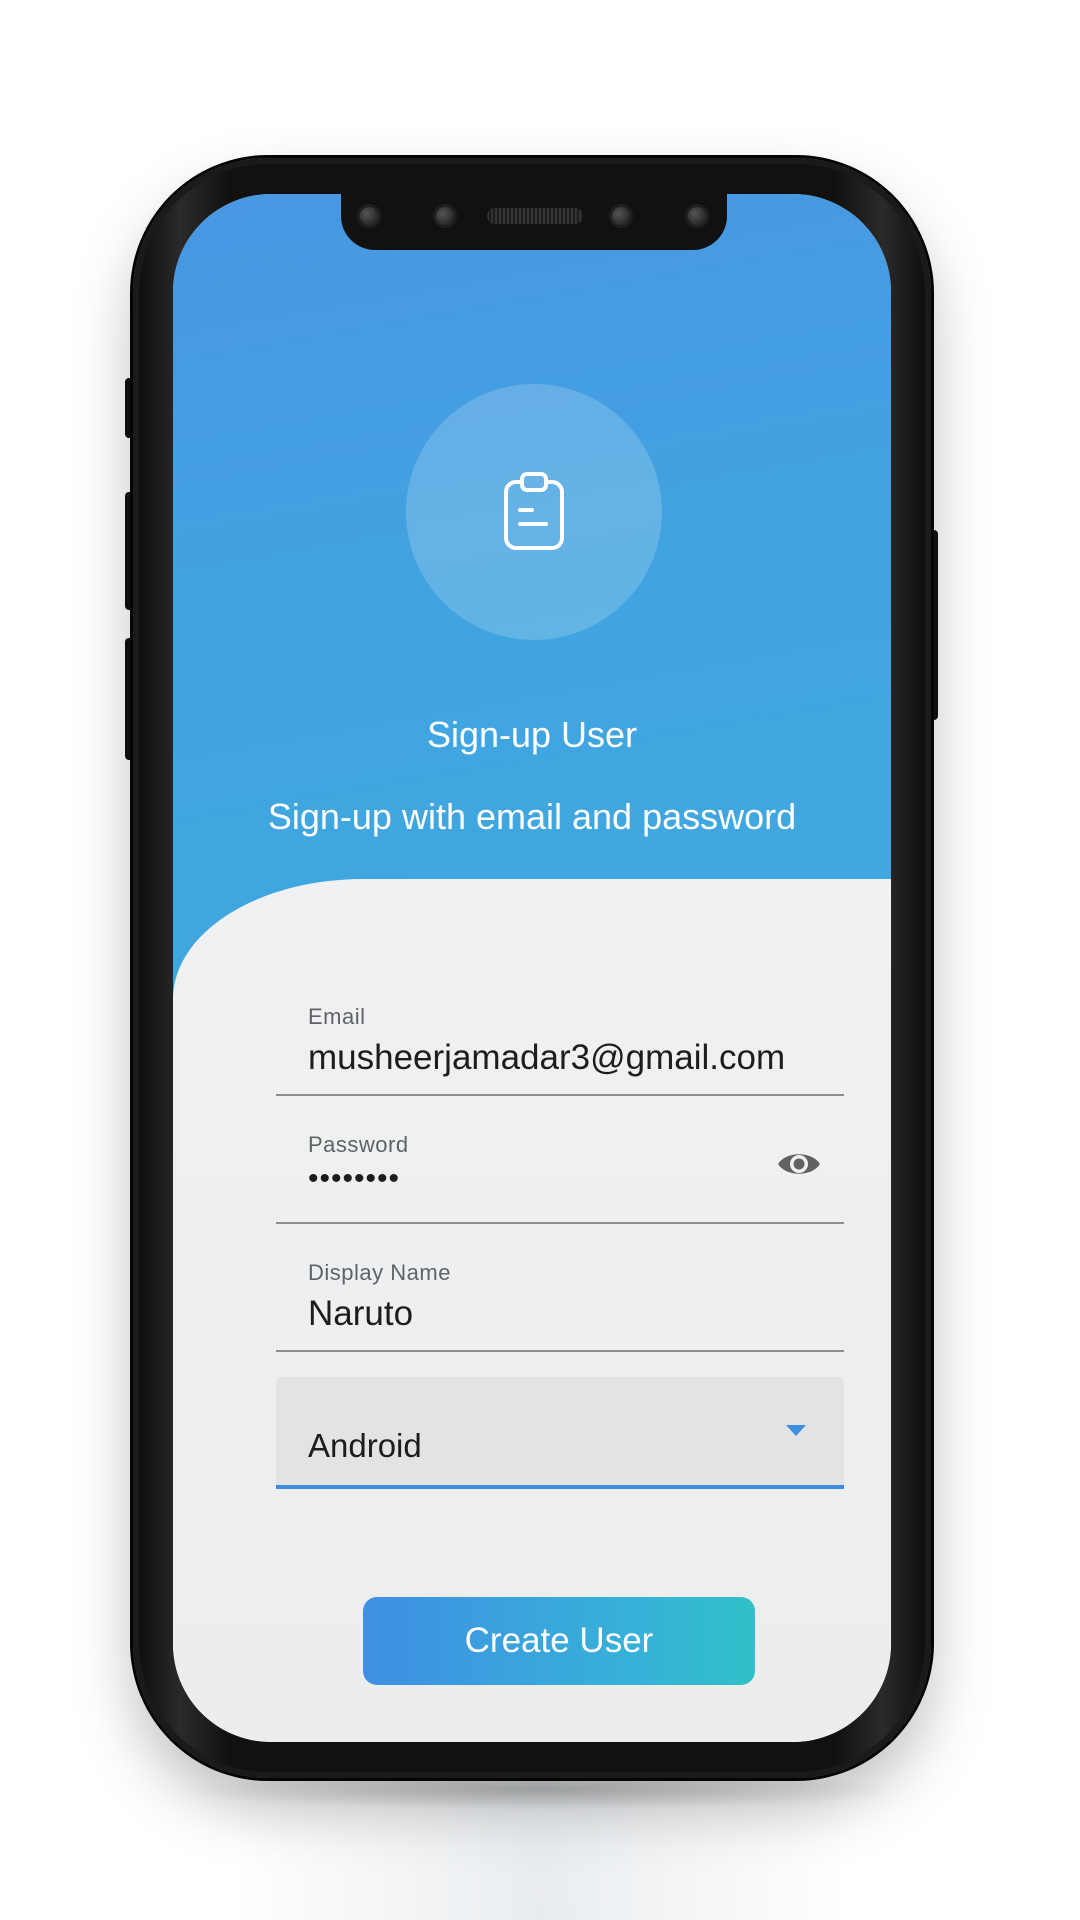 The image size is (1080, 1920). What do you see at coordinates (358, 1144) in the screenshot?
I see `password-label: Password` at bounding box center [358, 1144].